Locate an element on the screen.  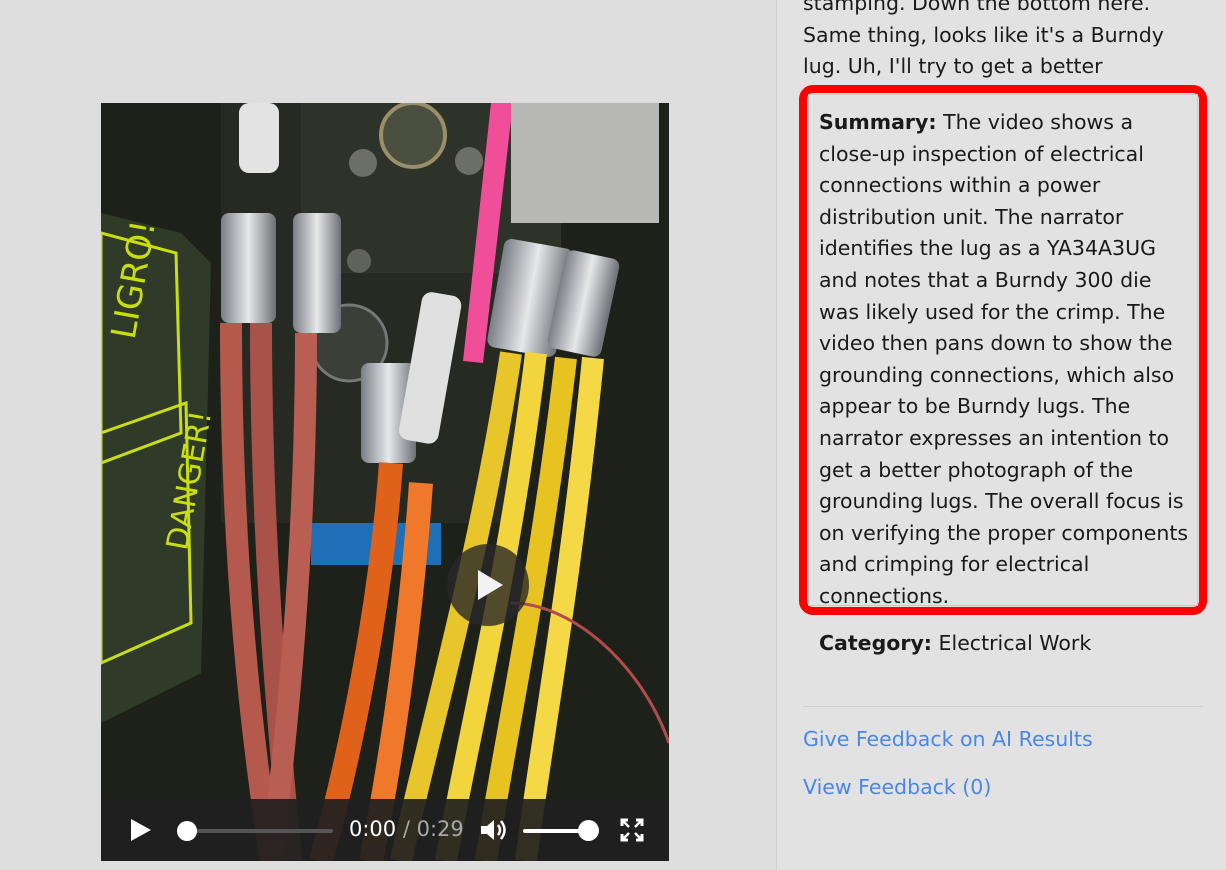
volume-knob is located at coordinates (588, 830).